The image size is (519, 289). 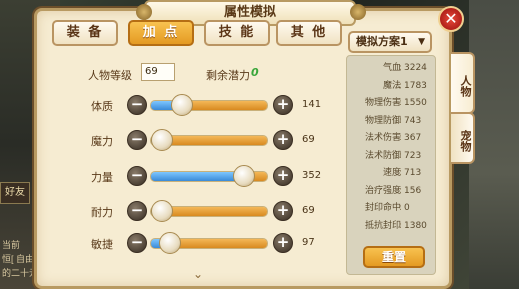 What do you see at coordinates (11, 245) in the screenshot?
I see `chat-snippet-1: 当前` at bounding box center [11, 245].